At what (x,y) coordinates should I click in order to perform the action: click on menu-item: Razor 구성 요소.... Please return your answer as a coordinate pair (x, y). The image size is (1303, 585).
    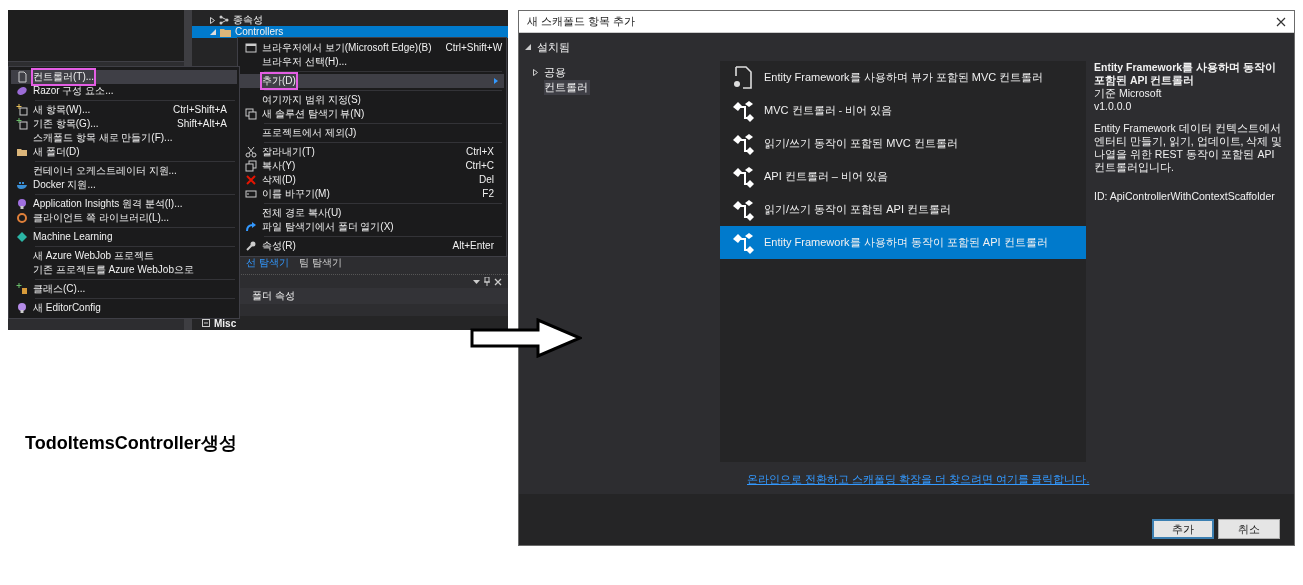
    Looking at the image, I should click on (124, 91).